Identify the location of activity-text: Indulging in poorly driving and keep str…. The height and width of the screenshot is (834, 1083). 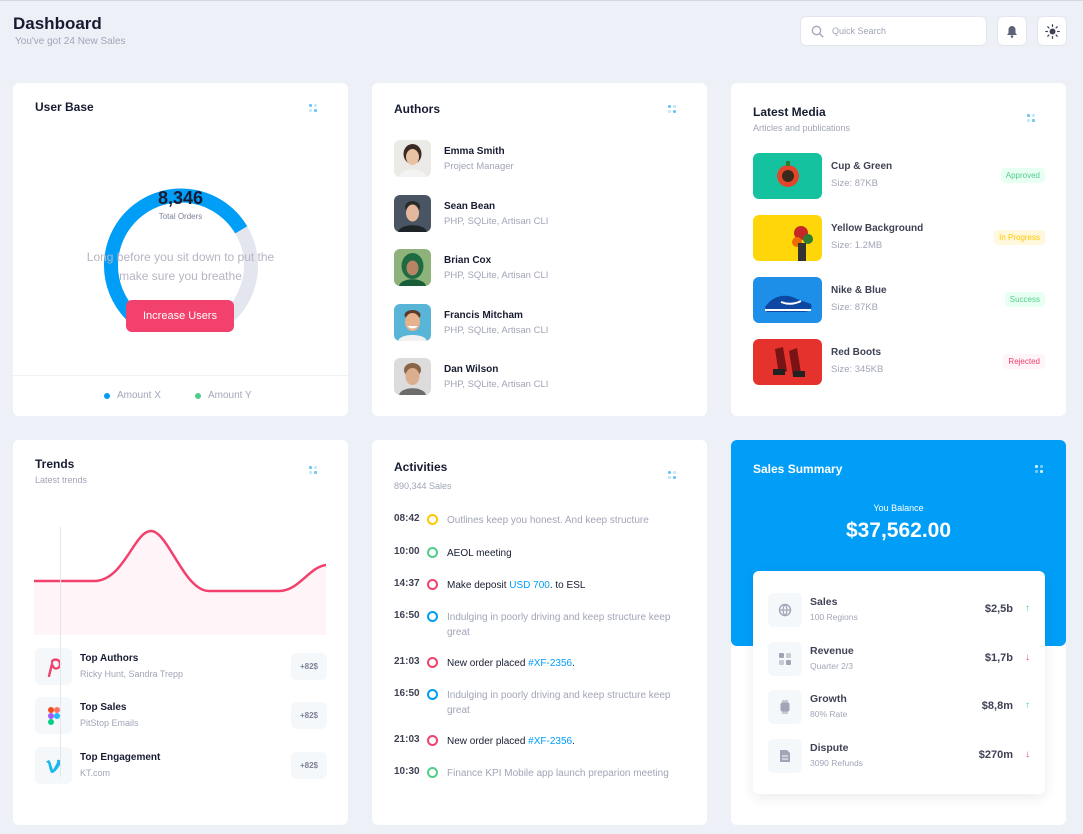
(569, 625).